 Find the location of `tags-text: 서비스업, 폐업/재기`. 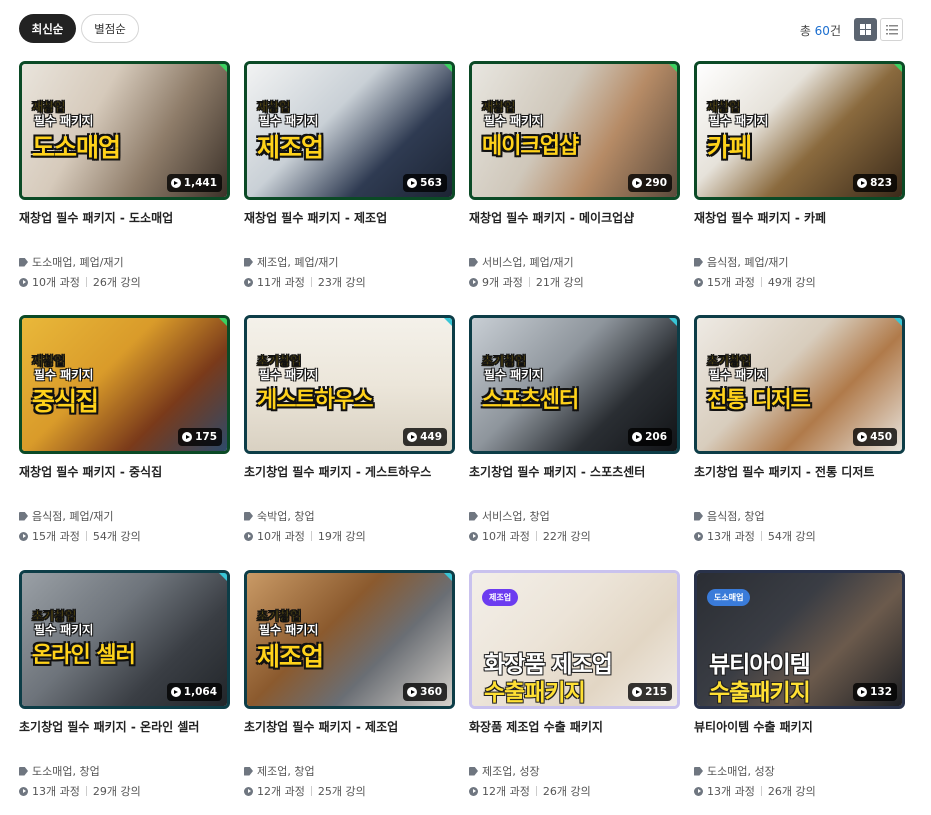

tags-text: 서비스업, 폐업/재기 is located at coordinates (528, 262).